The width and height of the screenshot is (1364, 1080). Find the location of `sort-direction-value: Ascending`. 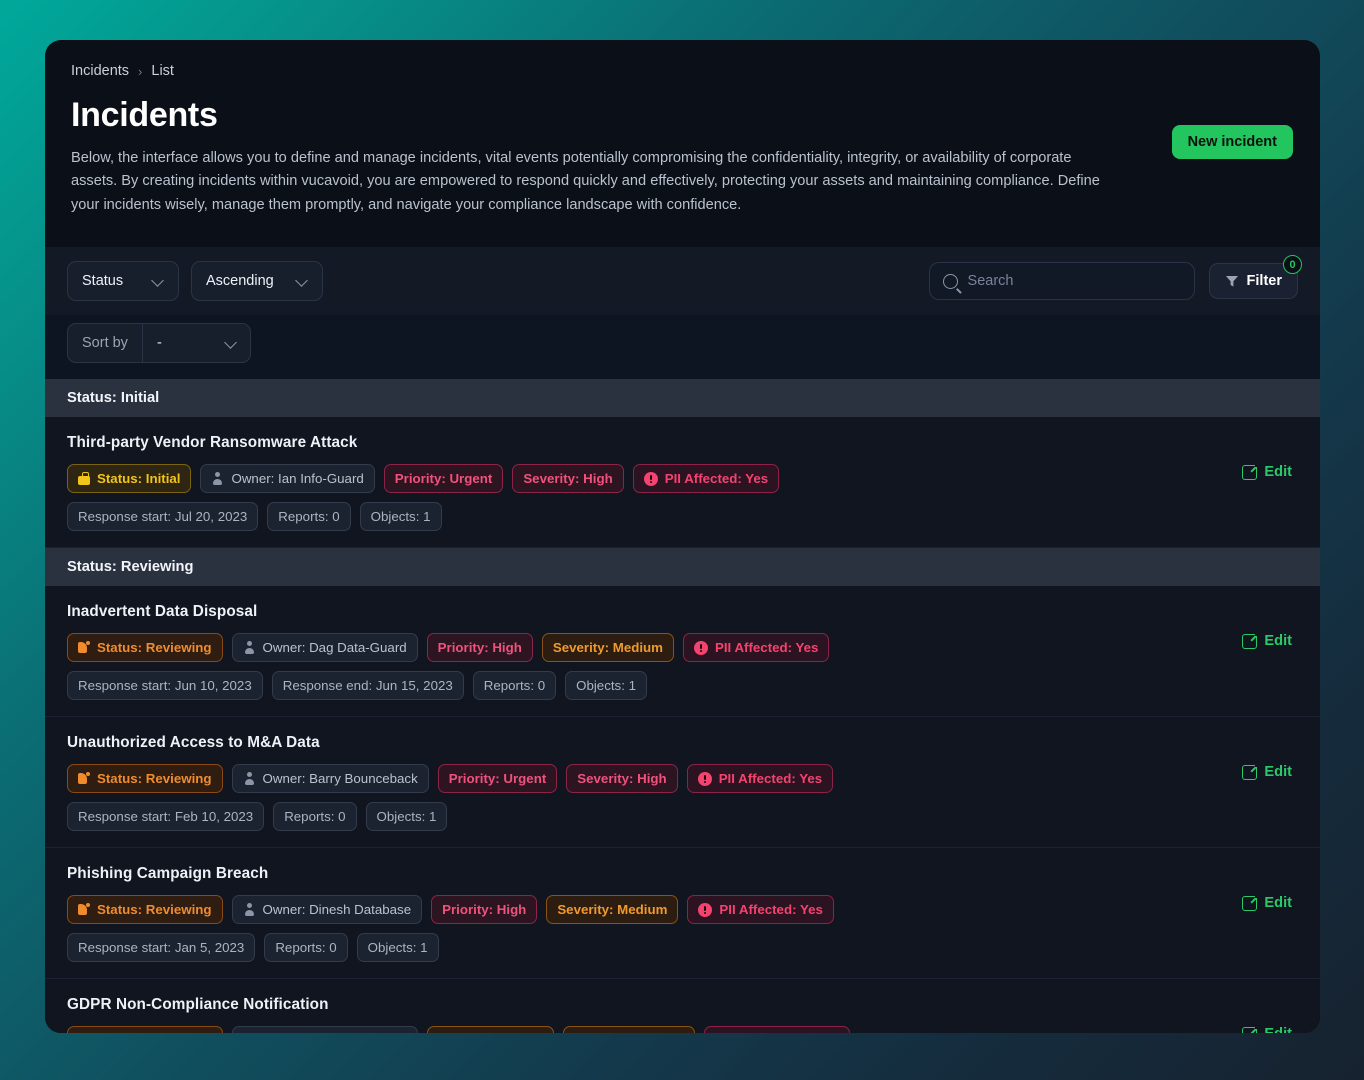

sort-direction-value: Ascending is located at coordinates (240, 281).